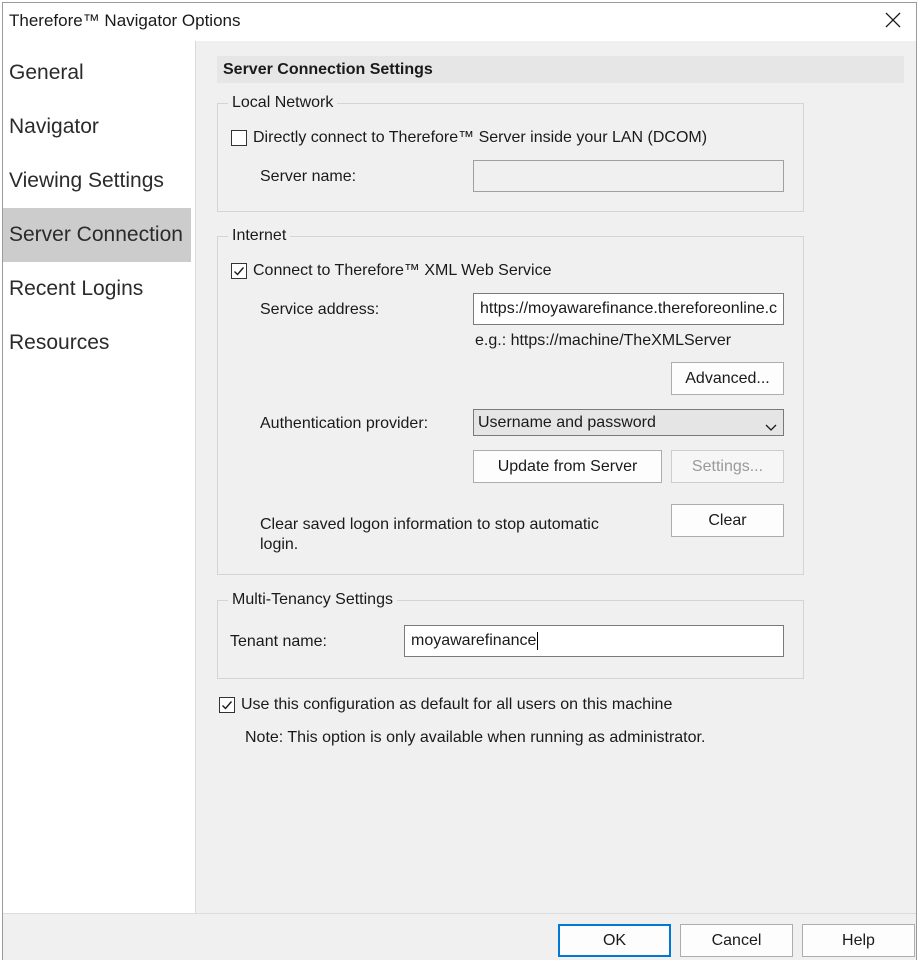 Image resolution: width=921 pixels, height=963 pixels. What do you see at coordinates (567, 466) in the screenshot?
I see `update-from-server-button: Update from Server` at bounding box center [567, 466].